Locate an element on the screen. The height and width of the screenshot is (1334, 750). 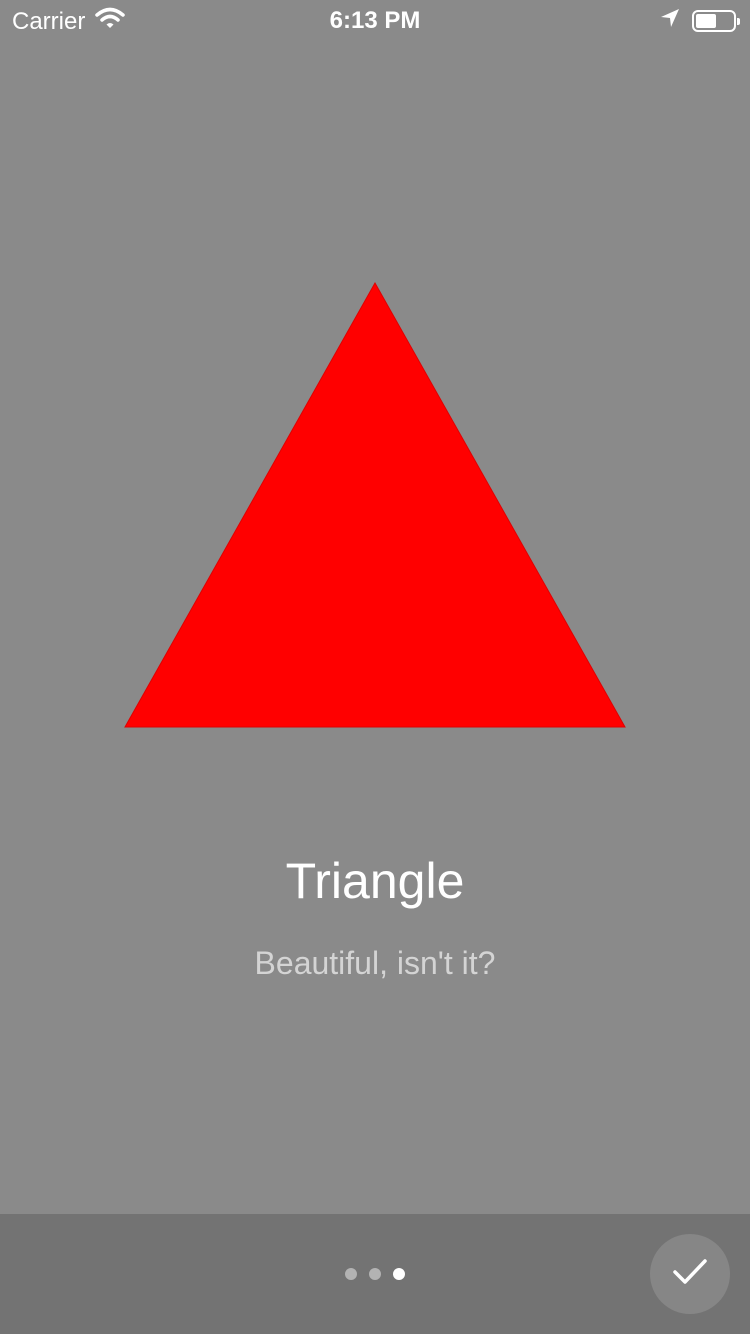
status-bar: Carrier 6:13 PM is located at coordinates (375, 20).